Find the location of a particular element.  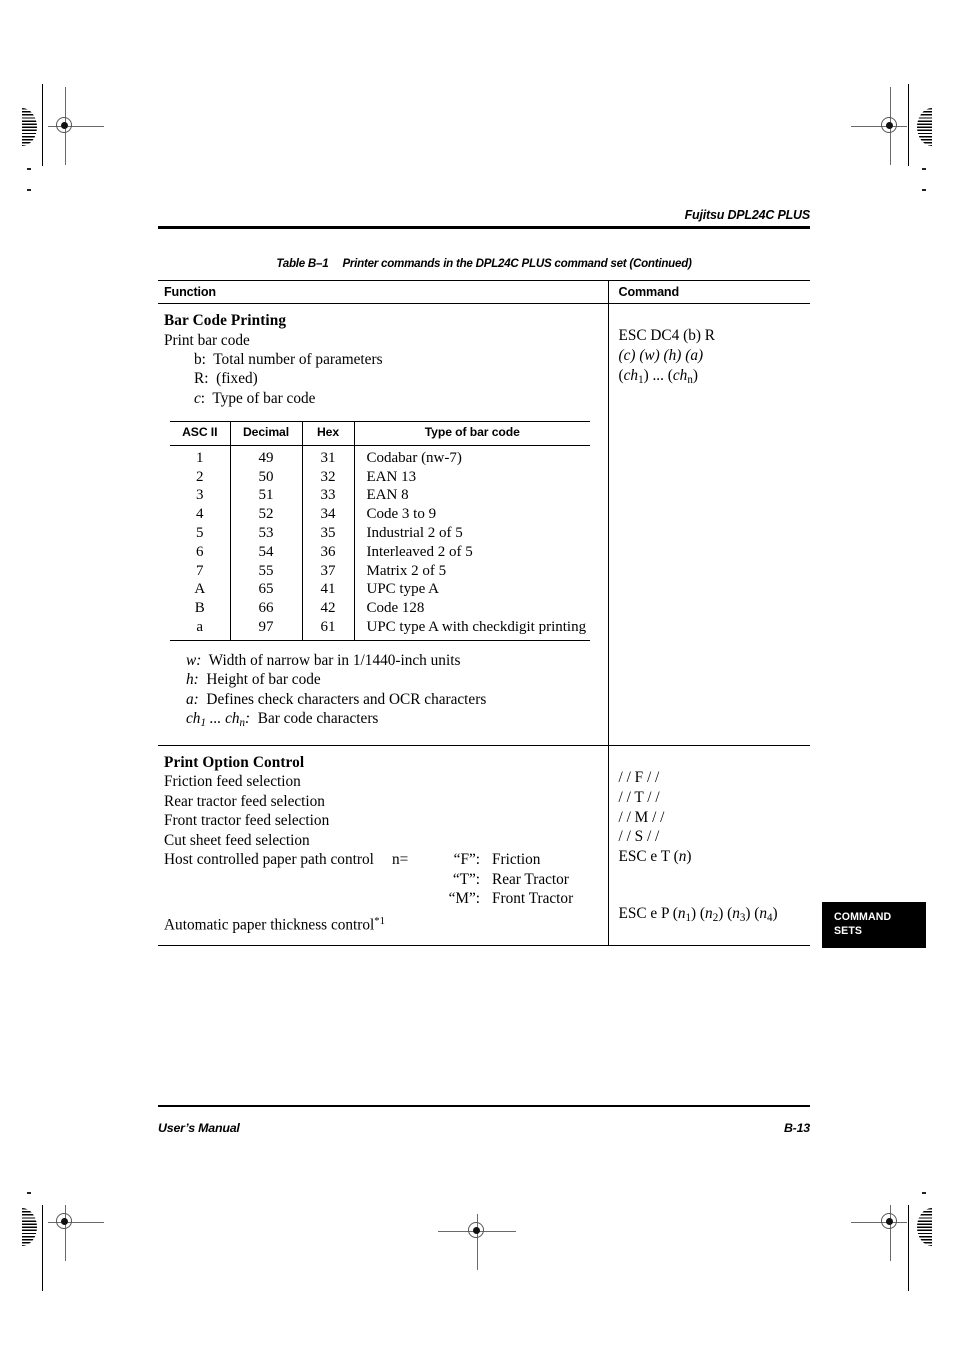

section-subtitle: Print bar code is located at coordinates (207, 340).